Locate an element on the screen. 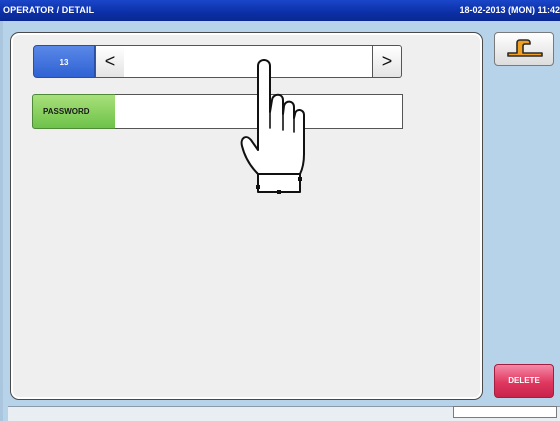  title-bar: OPERATOR / DETAIL 18-02-2013 (MON) 11:42 is located at coordinates (280, 10).